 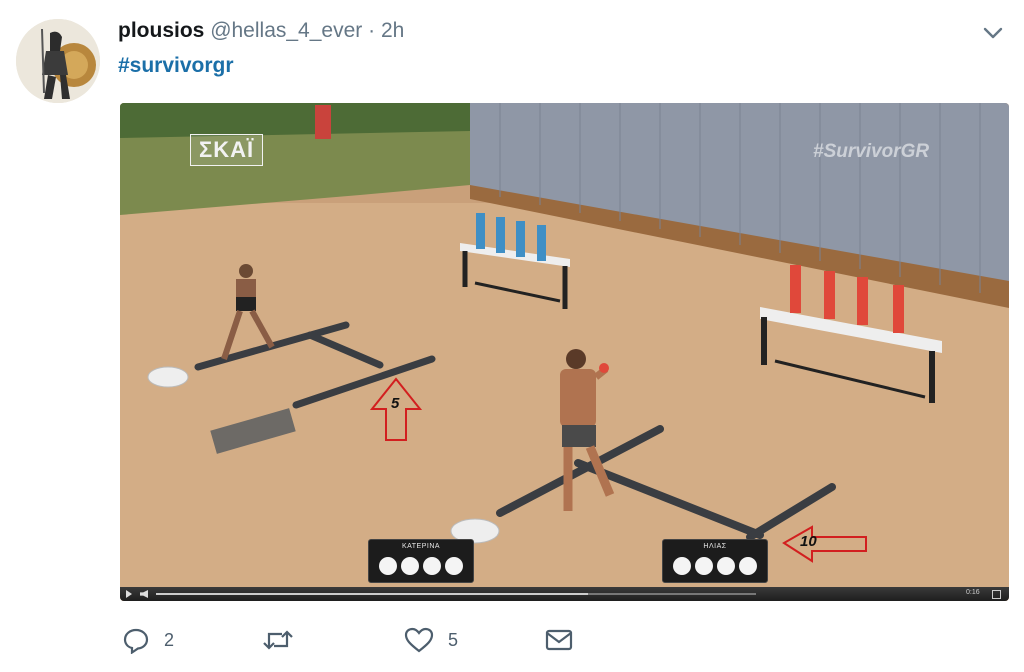 I want to click on retweet-button, so click(x=285, y=640).